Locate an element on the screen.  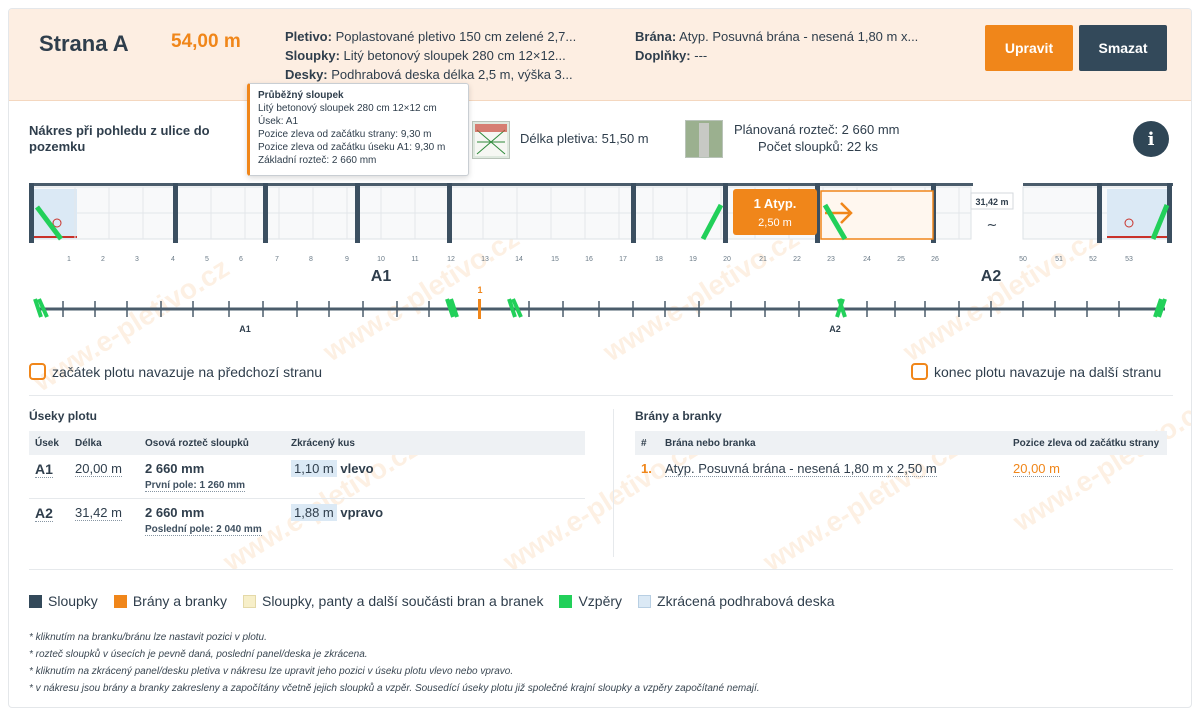
gate-position: 20,00 m is located at coordinates (1036, 469).